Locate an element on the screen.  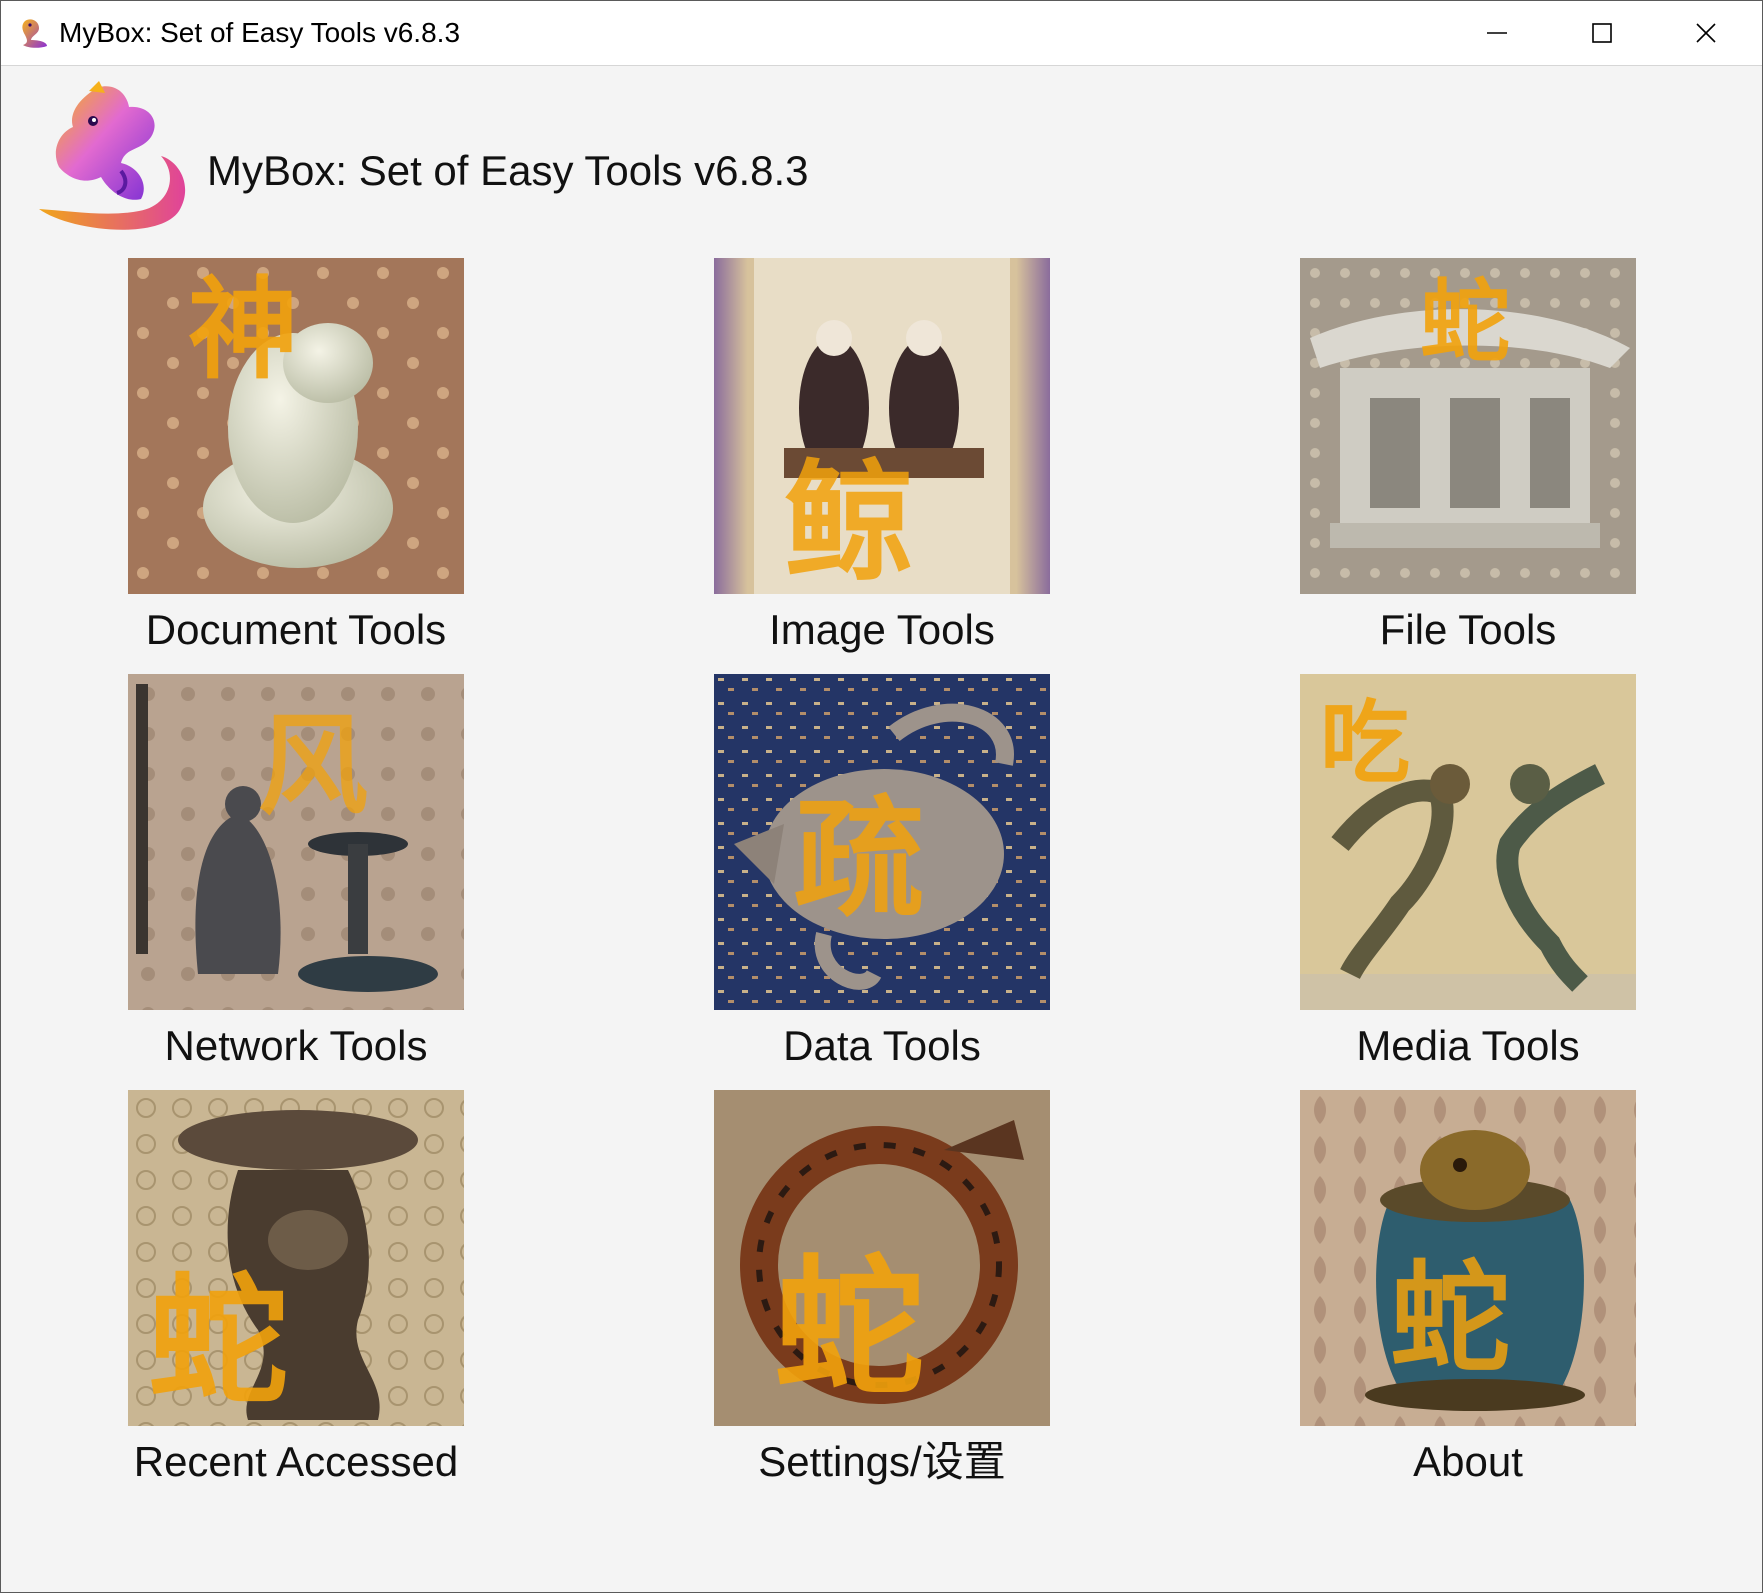
title-bar: MyBox: Set of Easy Tools v6.8.3 is located at coordinates (881, 33).